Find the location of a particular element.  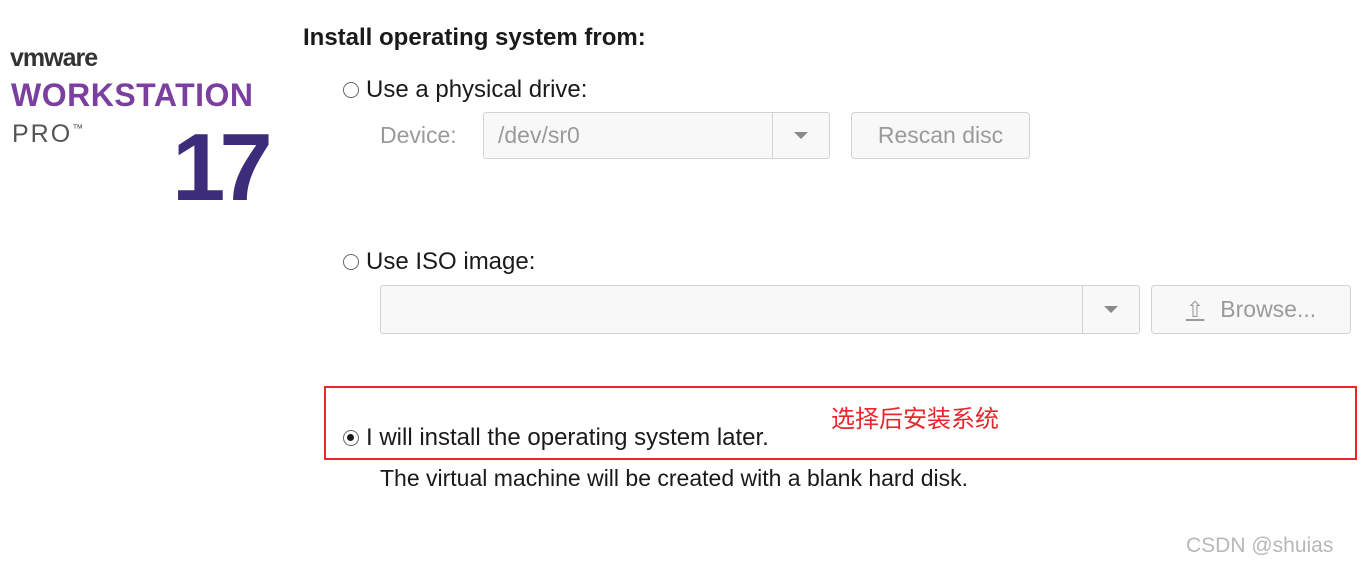

product-name: WORKSTATION is located at coordinates (132, 95).